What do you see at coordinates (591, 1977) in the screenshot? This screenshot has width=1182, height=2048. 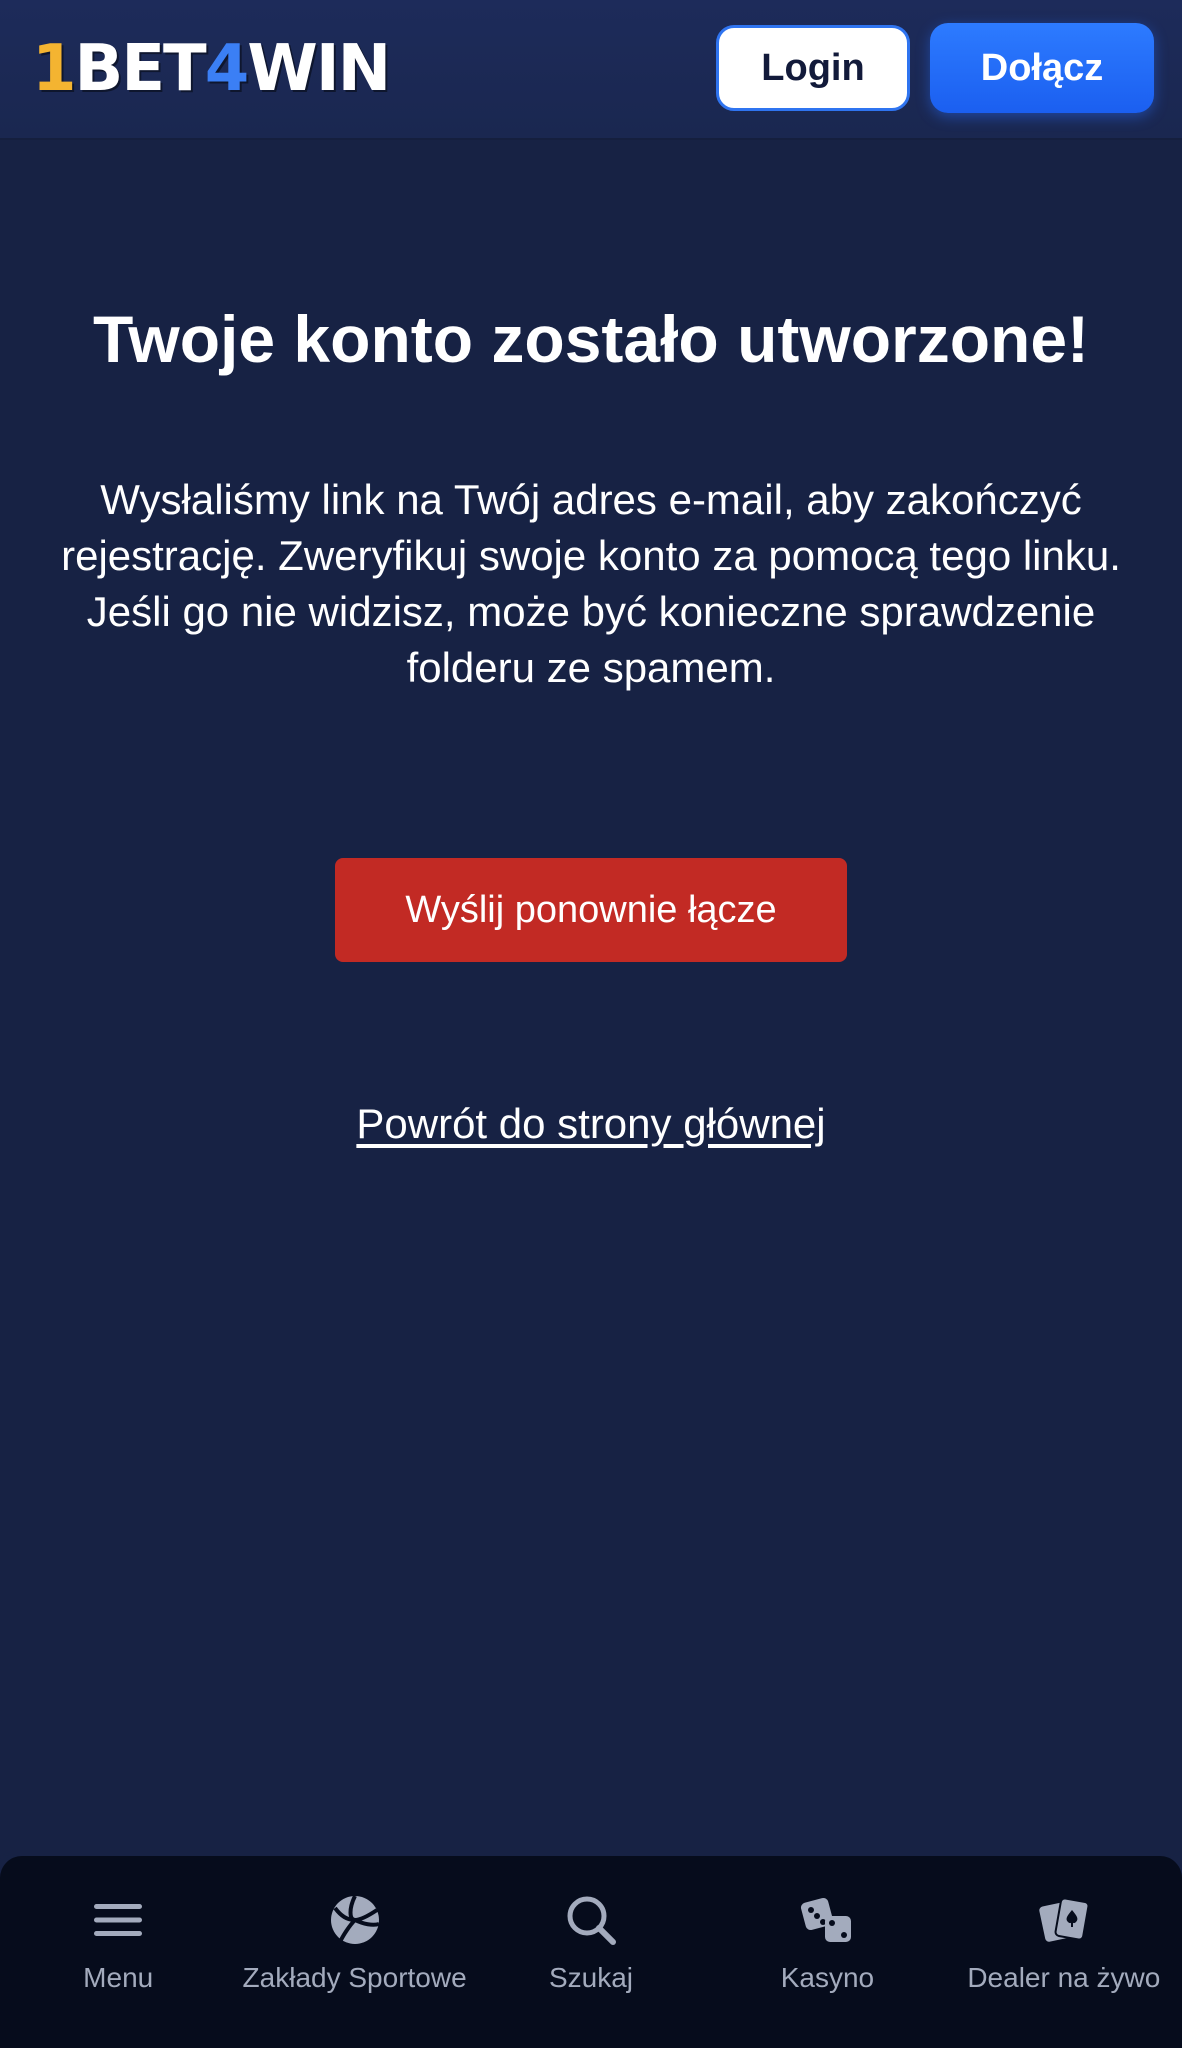 I see `nav-label-search: Szukaj` at bounding box center [591, 1977].